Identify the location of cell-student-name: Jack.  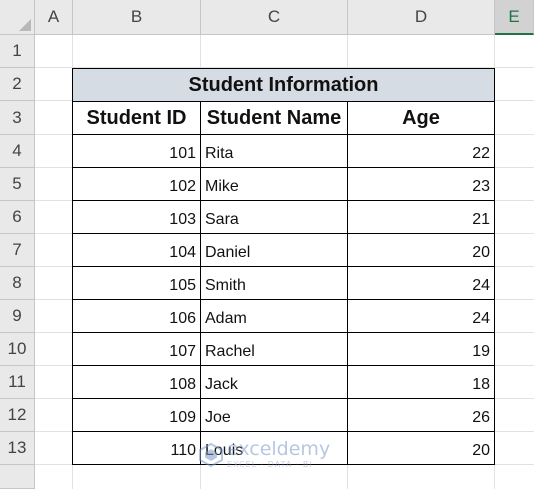
(274, 382).